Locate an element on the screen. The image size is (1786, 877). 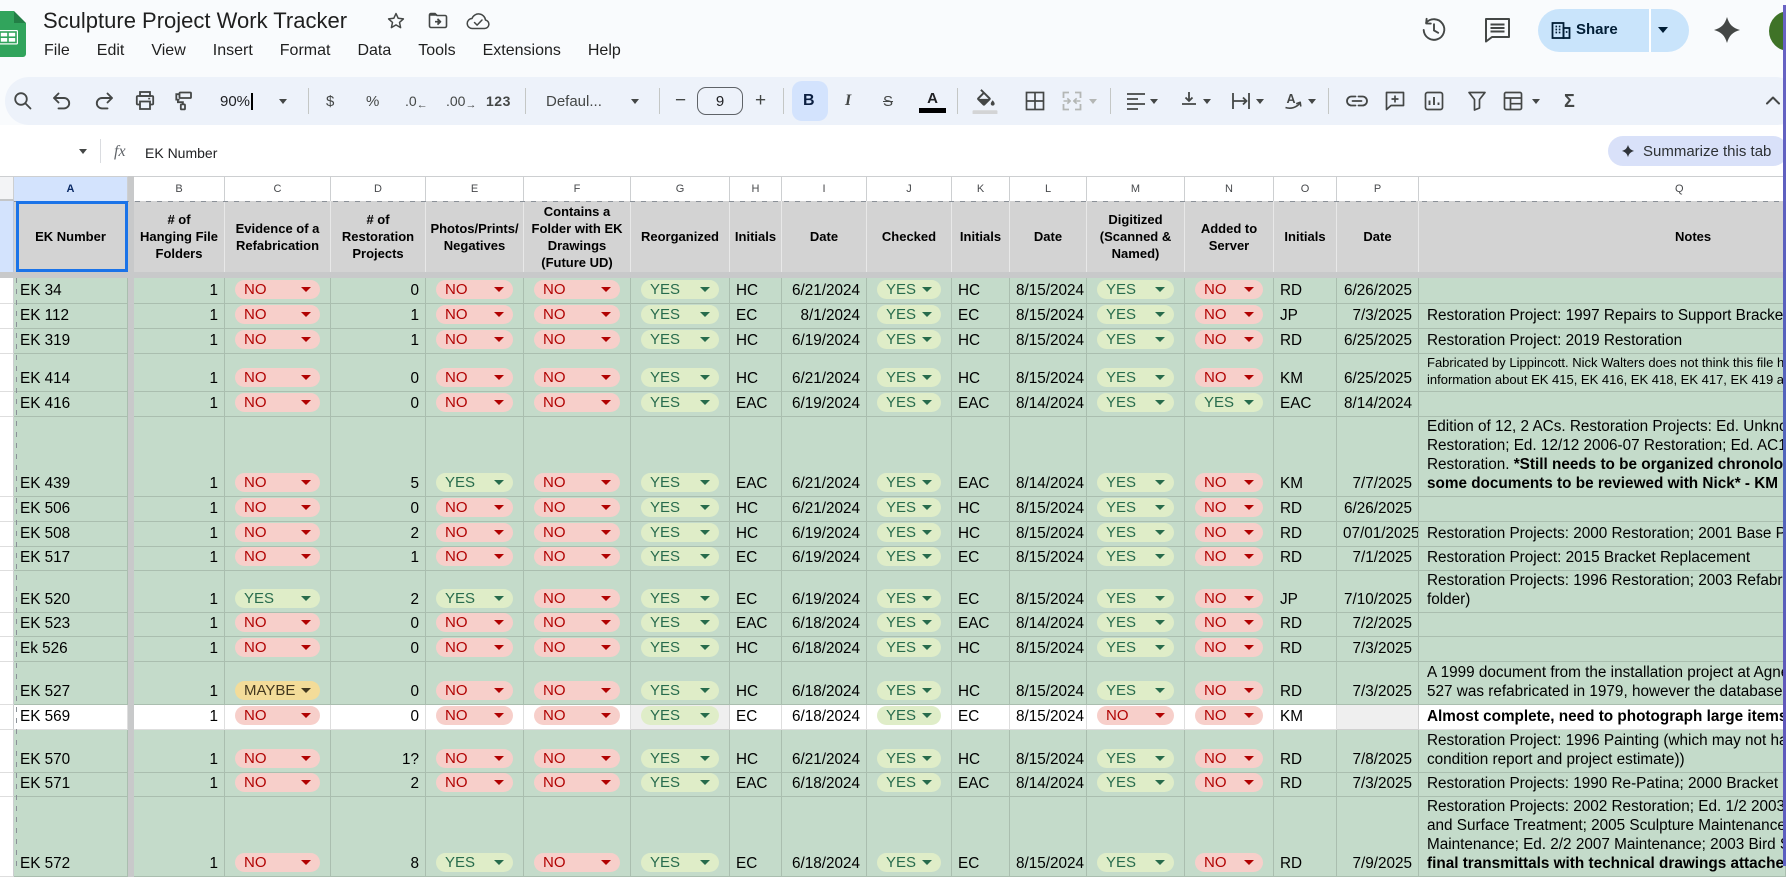
svg-text: A is located at coordinates (1291, 99).